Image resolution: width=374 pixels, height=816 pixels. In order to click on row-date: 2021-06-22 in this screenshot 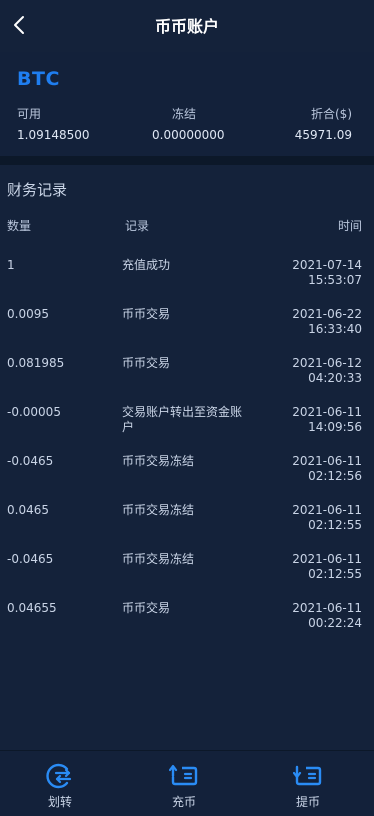, I will do `click(327, 314)`.